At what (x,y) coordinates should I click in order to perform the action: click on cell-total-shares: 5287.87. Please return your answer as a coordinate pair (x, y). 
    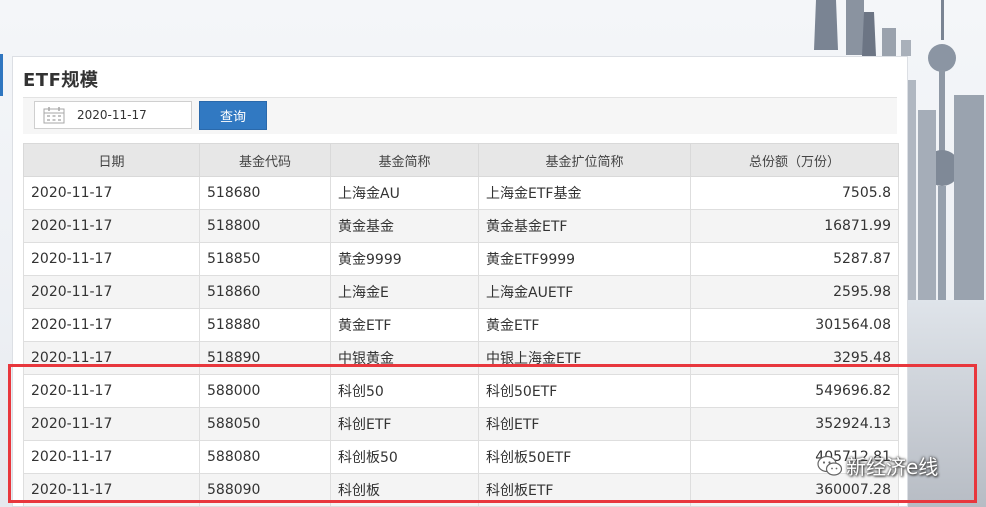
    Looking at the image, I should click on (794, 259).